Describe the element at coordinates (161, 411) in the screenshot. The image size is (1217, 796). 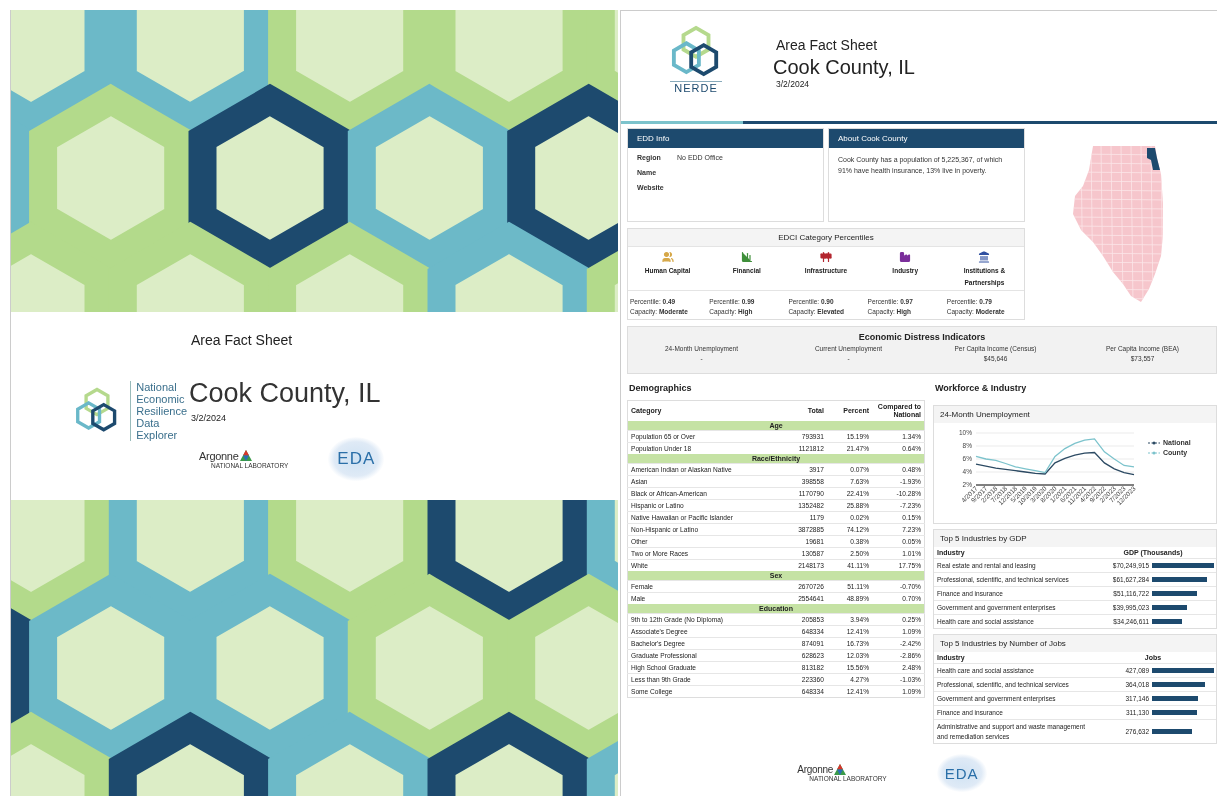
I see `logo-text-line: Resilience` at that location.